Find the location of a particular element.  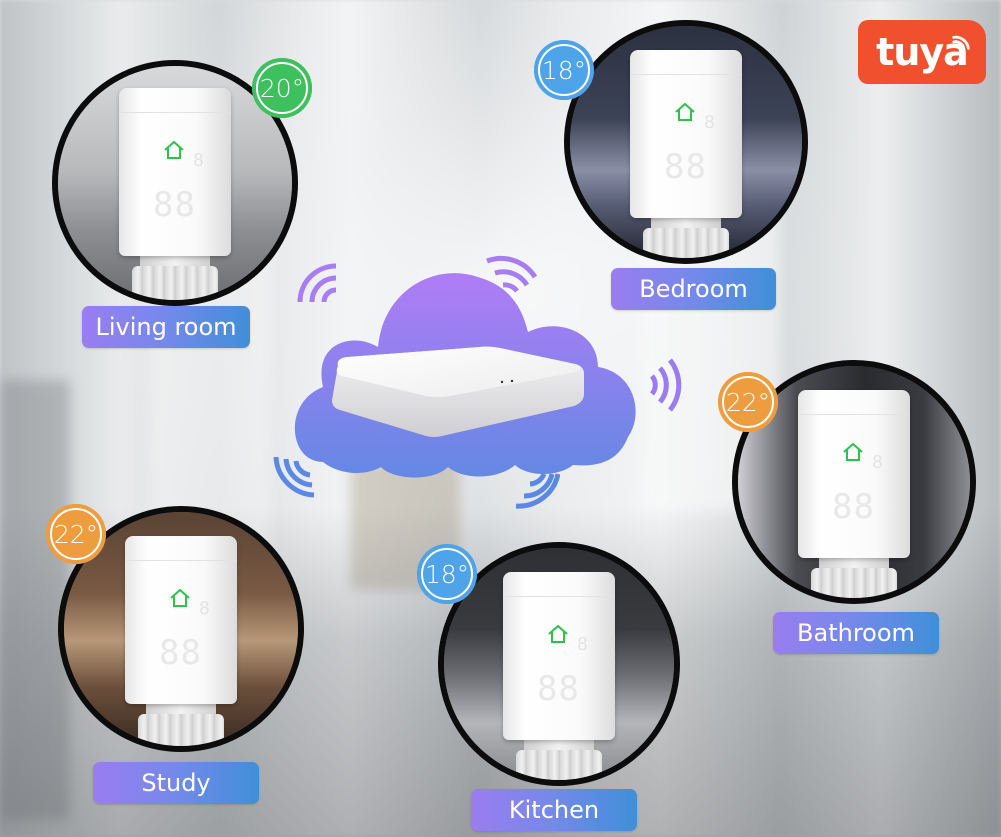

room-label-living-room: Living room is located at coordinates (166, 327).